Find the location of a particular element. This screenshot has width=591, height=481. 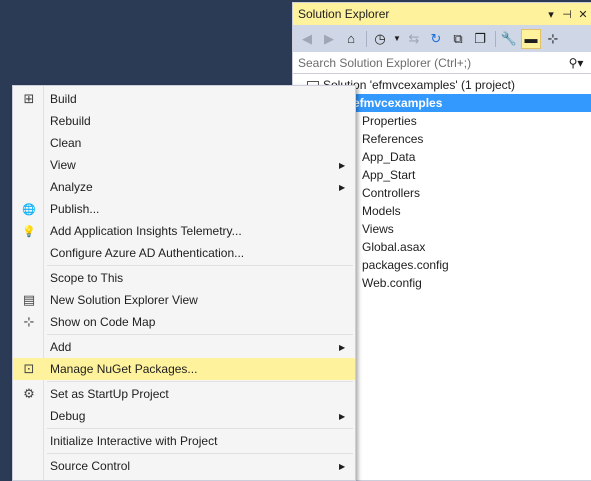

sync-icon: ⇆ is located at coordinates (414, 39).